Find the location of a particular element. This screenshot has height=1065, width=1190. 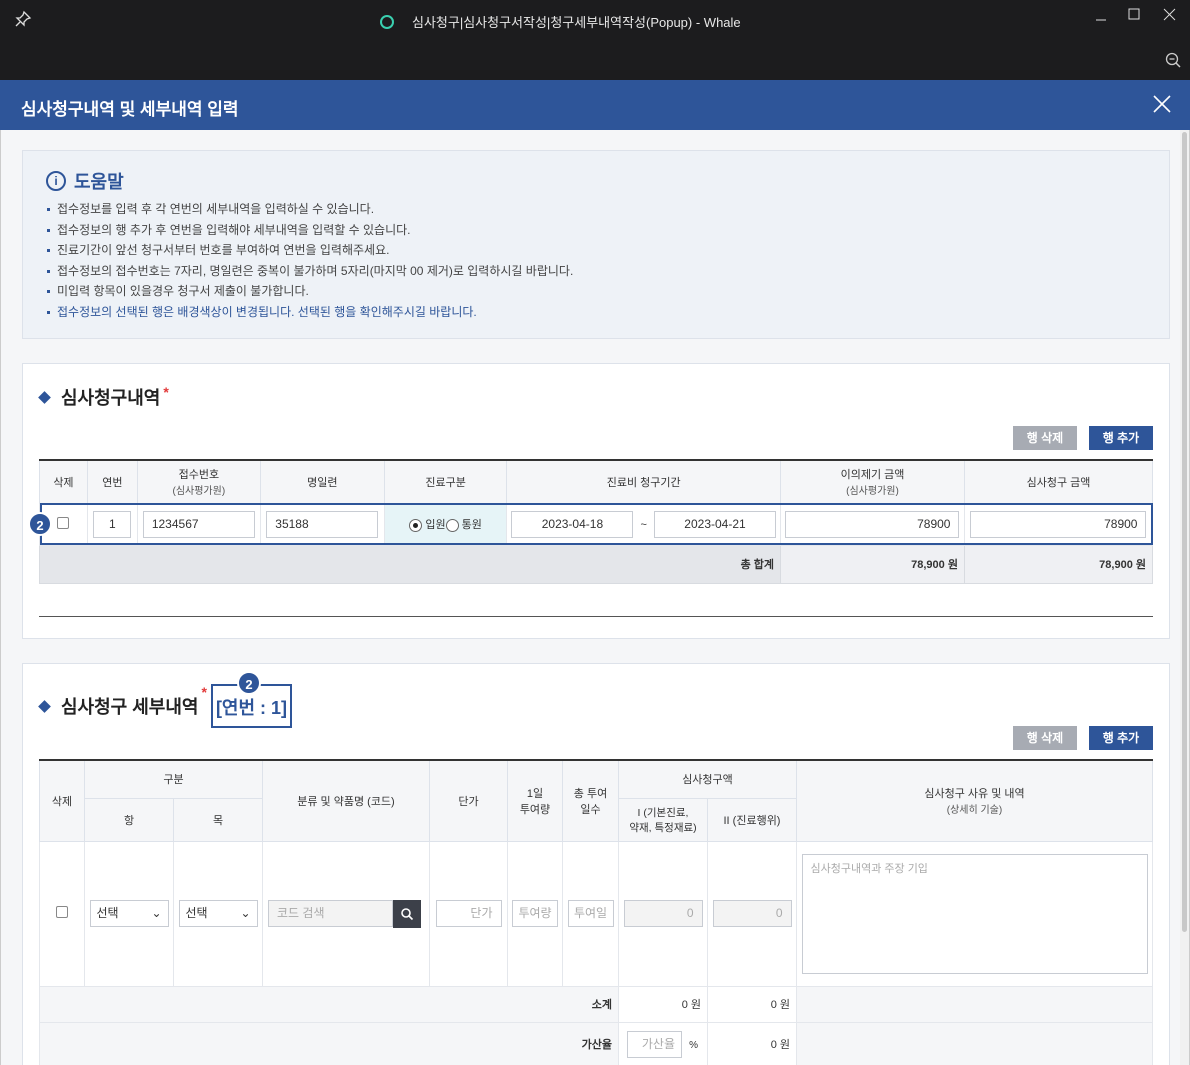

close-icon is located at coordinates (1162, 104).